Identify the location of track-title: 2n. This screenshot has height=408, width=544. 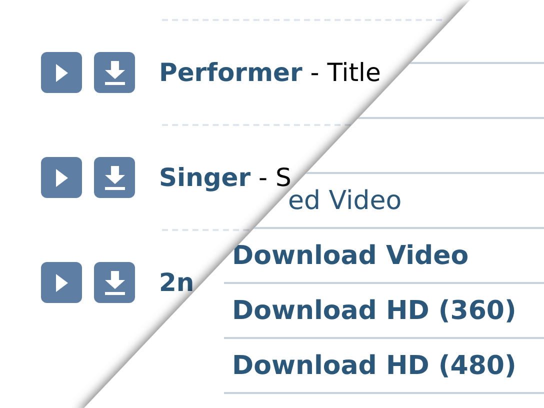
(176, 282).